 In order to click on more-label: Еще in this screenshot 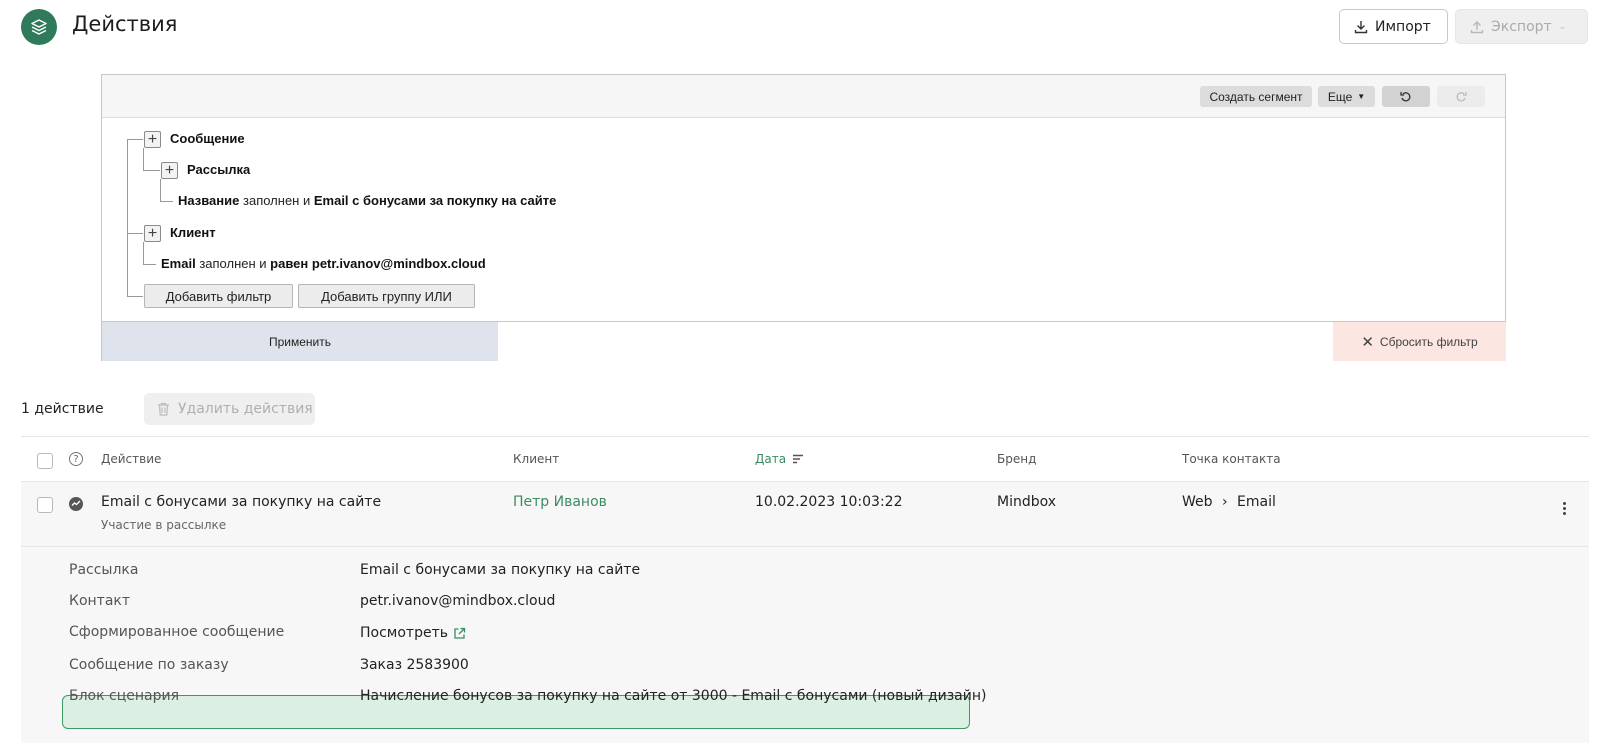, I will do `click(1340, 96)`.